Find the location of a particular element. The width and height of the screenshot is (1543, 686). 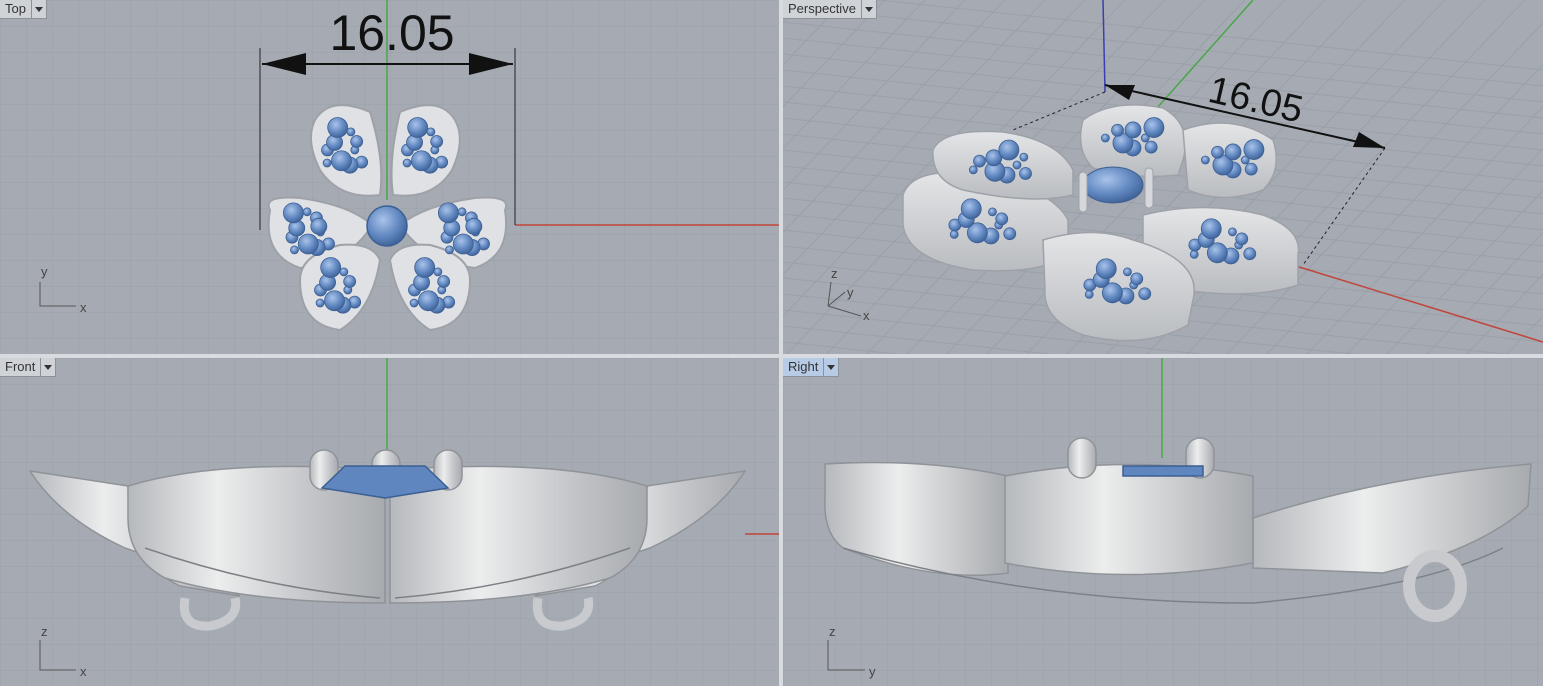

viewport-label-front: Front is located at coordinates (20, 366).